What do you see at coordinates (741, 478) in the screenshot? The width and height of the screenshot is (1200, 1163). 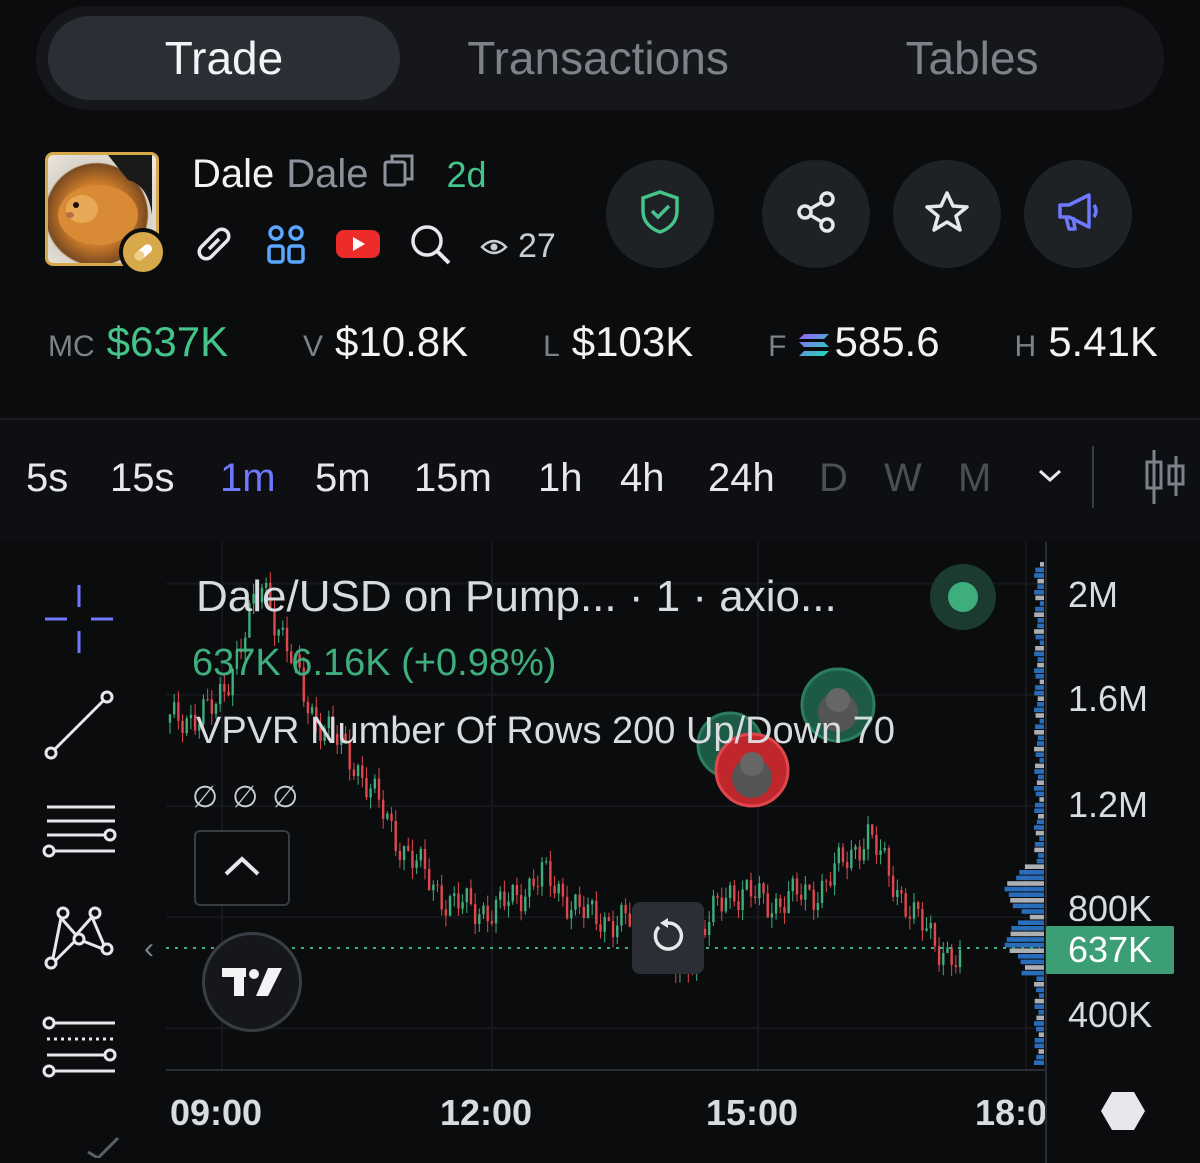 I see `timeframe-24h: 24h` at bounding box center [741, 478].